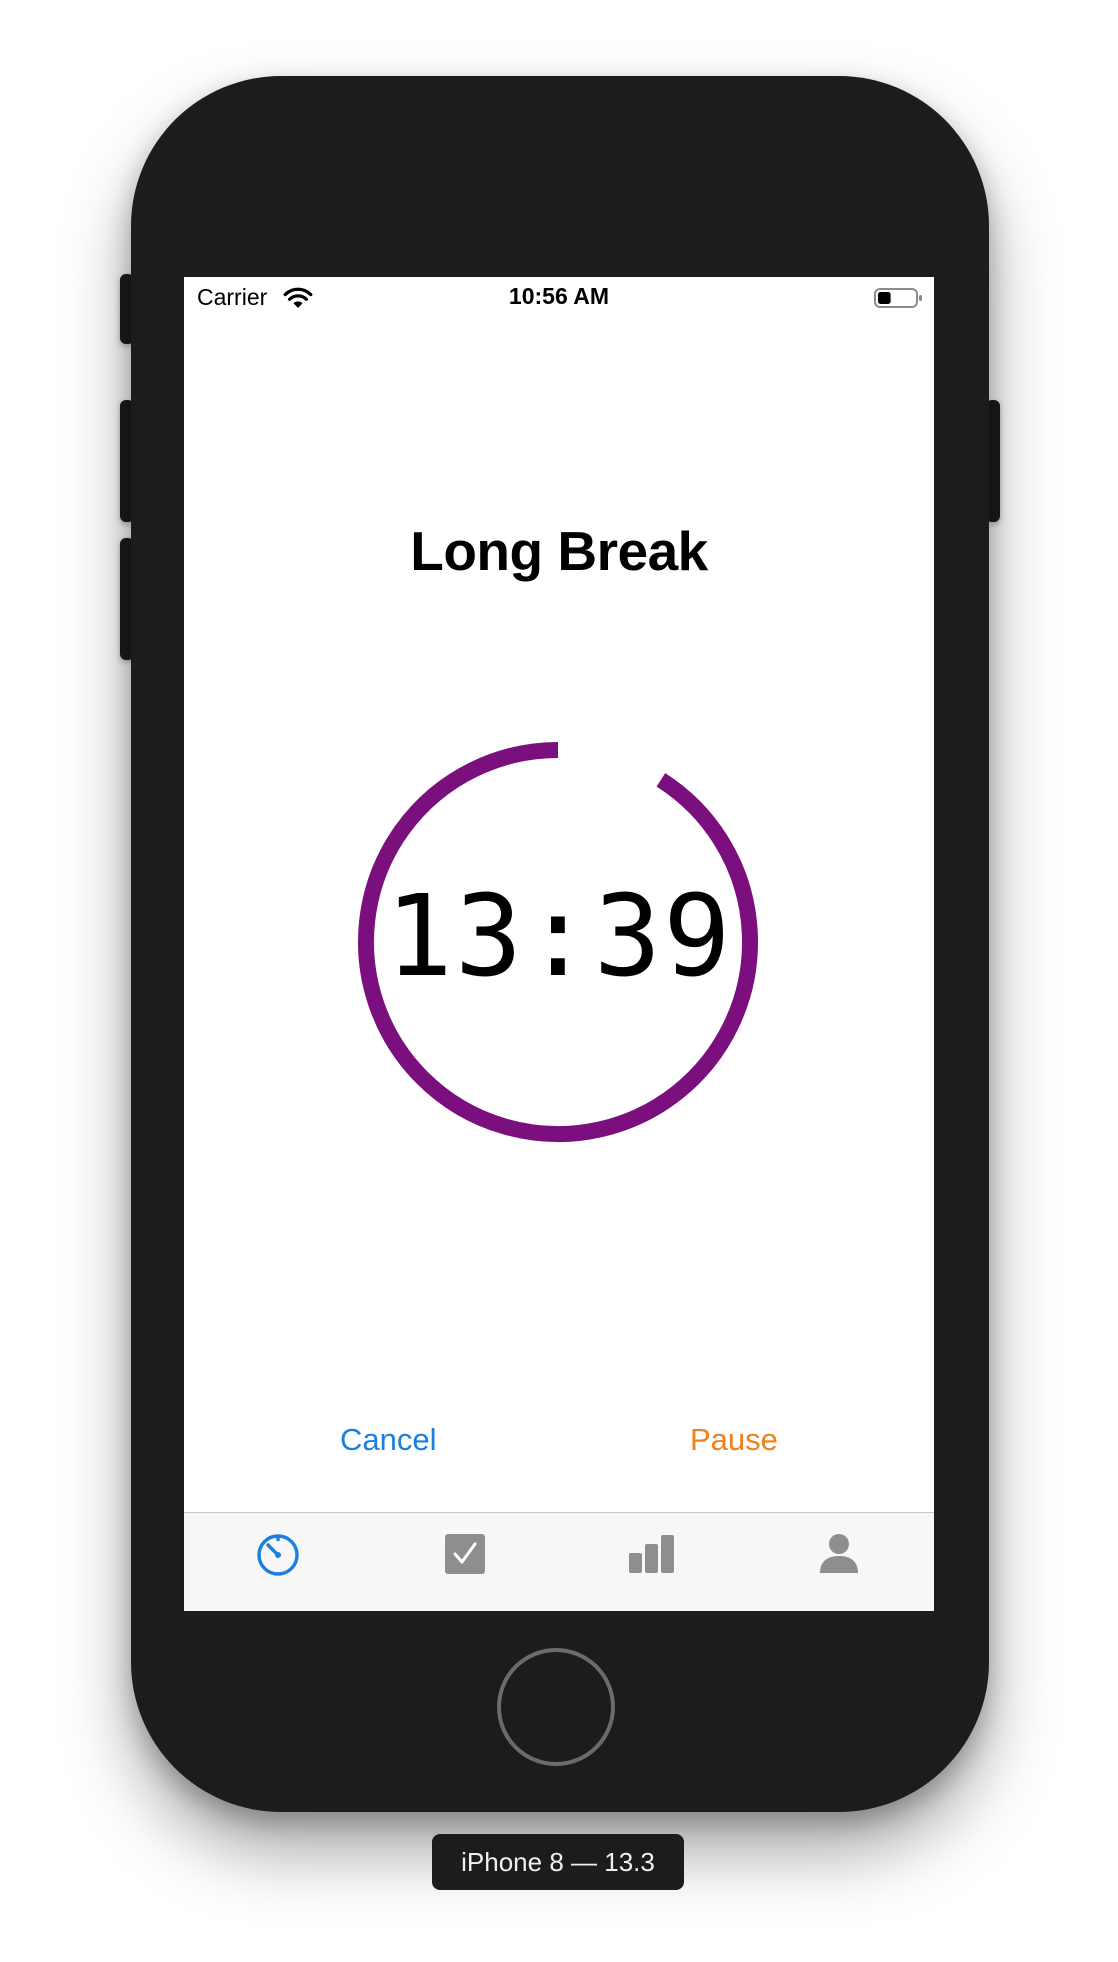 Image resolution: width=1118 pixels, height=1962 pixels. Describe the element at coordinates (278, 1555) in the screenshot. I see `timer-icon` at that location.